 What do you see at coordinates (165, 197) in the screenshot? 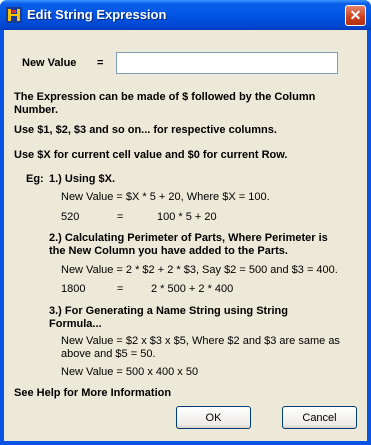
I see `example-1-formula: New Value = $X * 5 + 20, Where $X = 100.` at bounding box center [165, 197].